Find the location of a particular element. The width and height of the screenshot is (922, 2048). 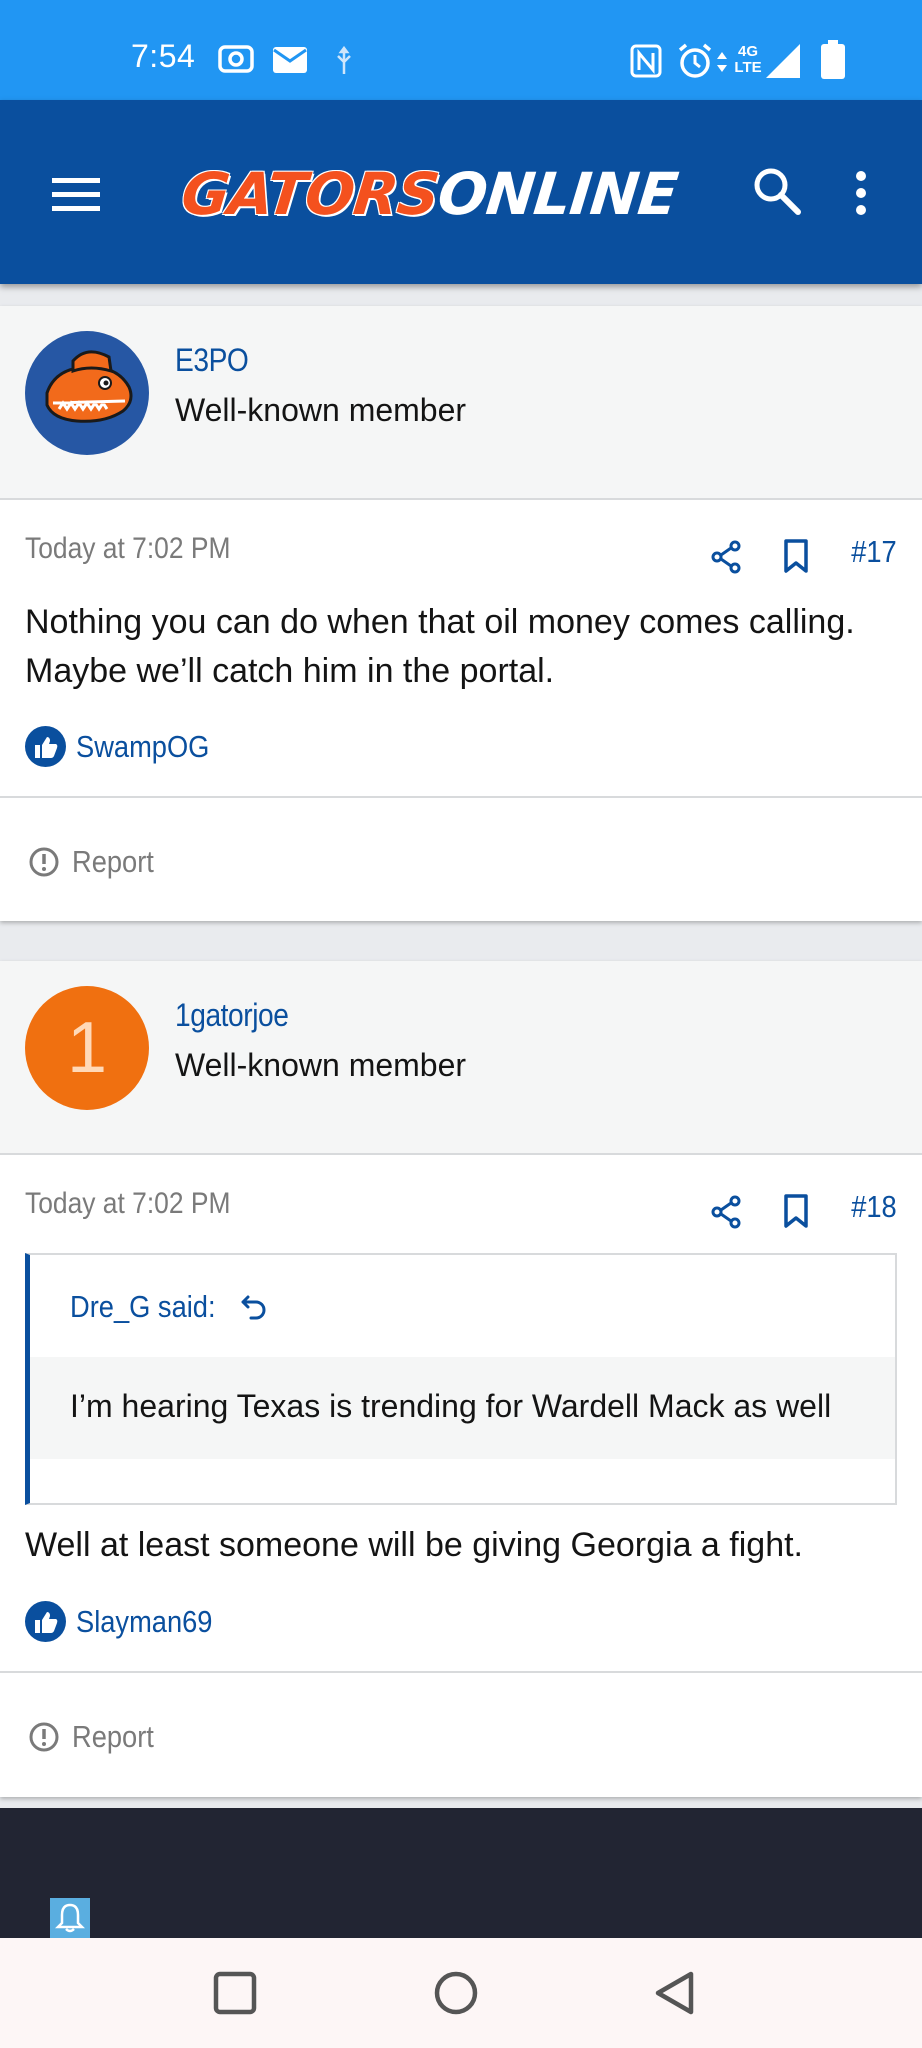

logo-gators: GATORS is located at coordinates (310, 194).